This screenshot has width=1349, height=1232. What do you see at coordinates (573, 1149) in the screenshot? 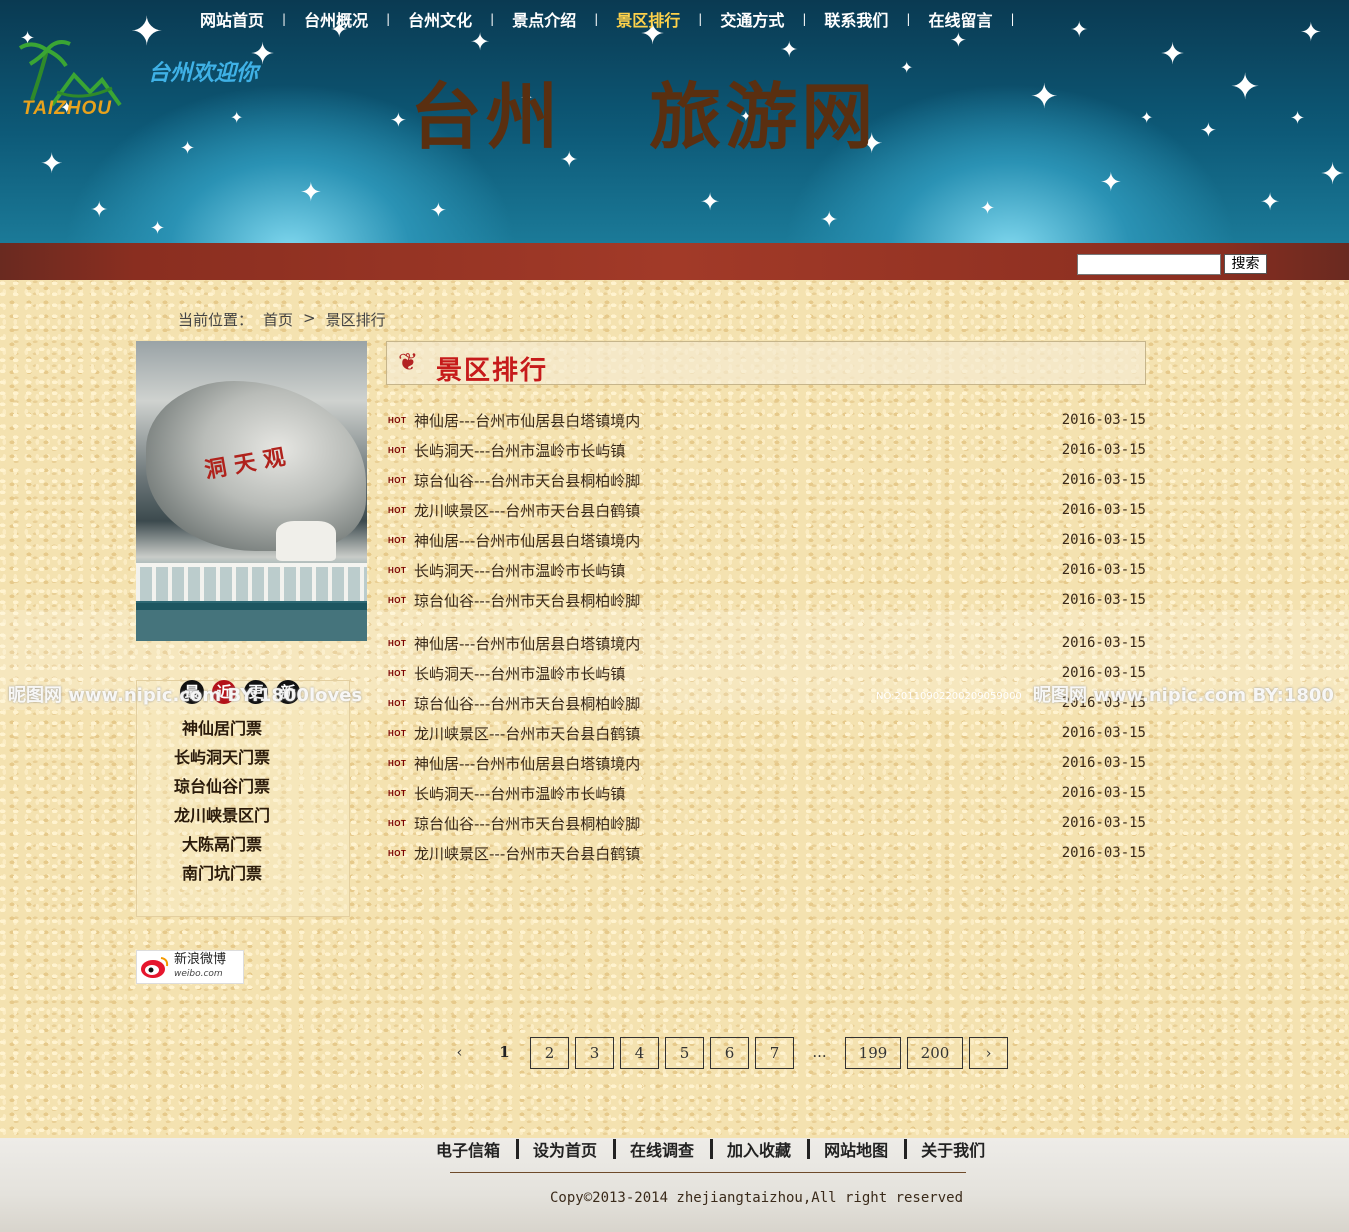
I see `footer-link: 设为首页` at bounding box center [573, 1149].